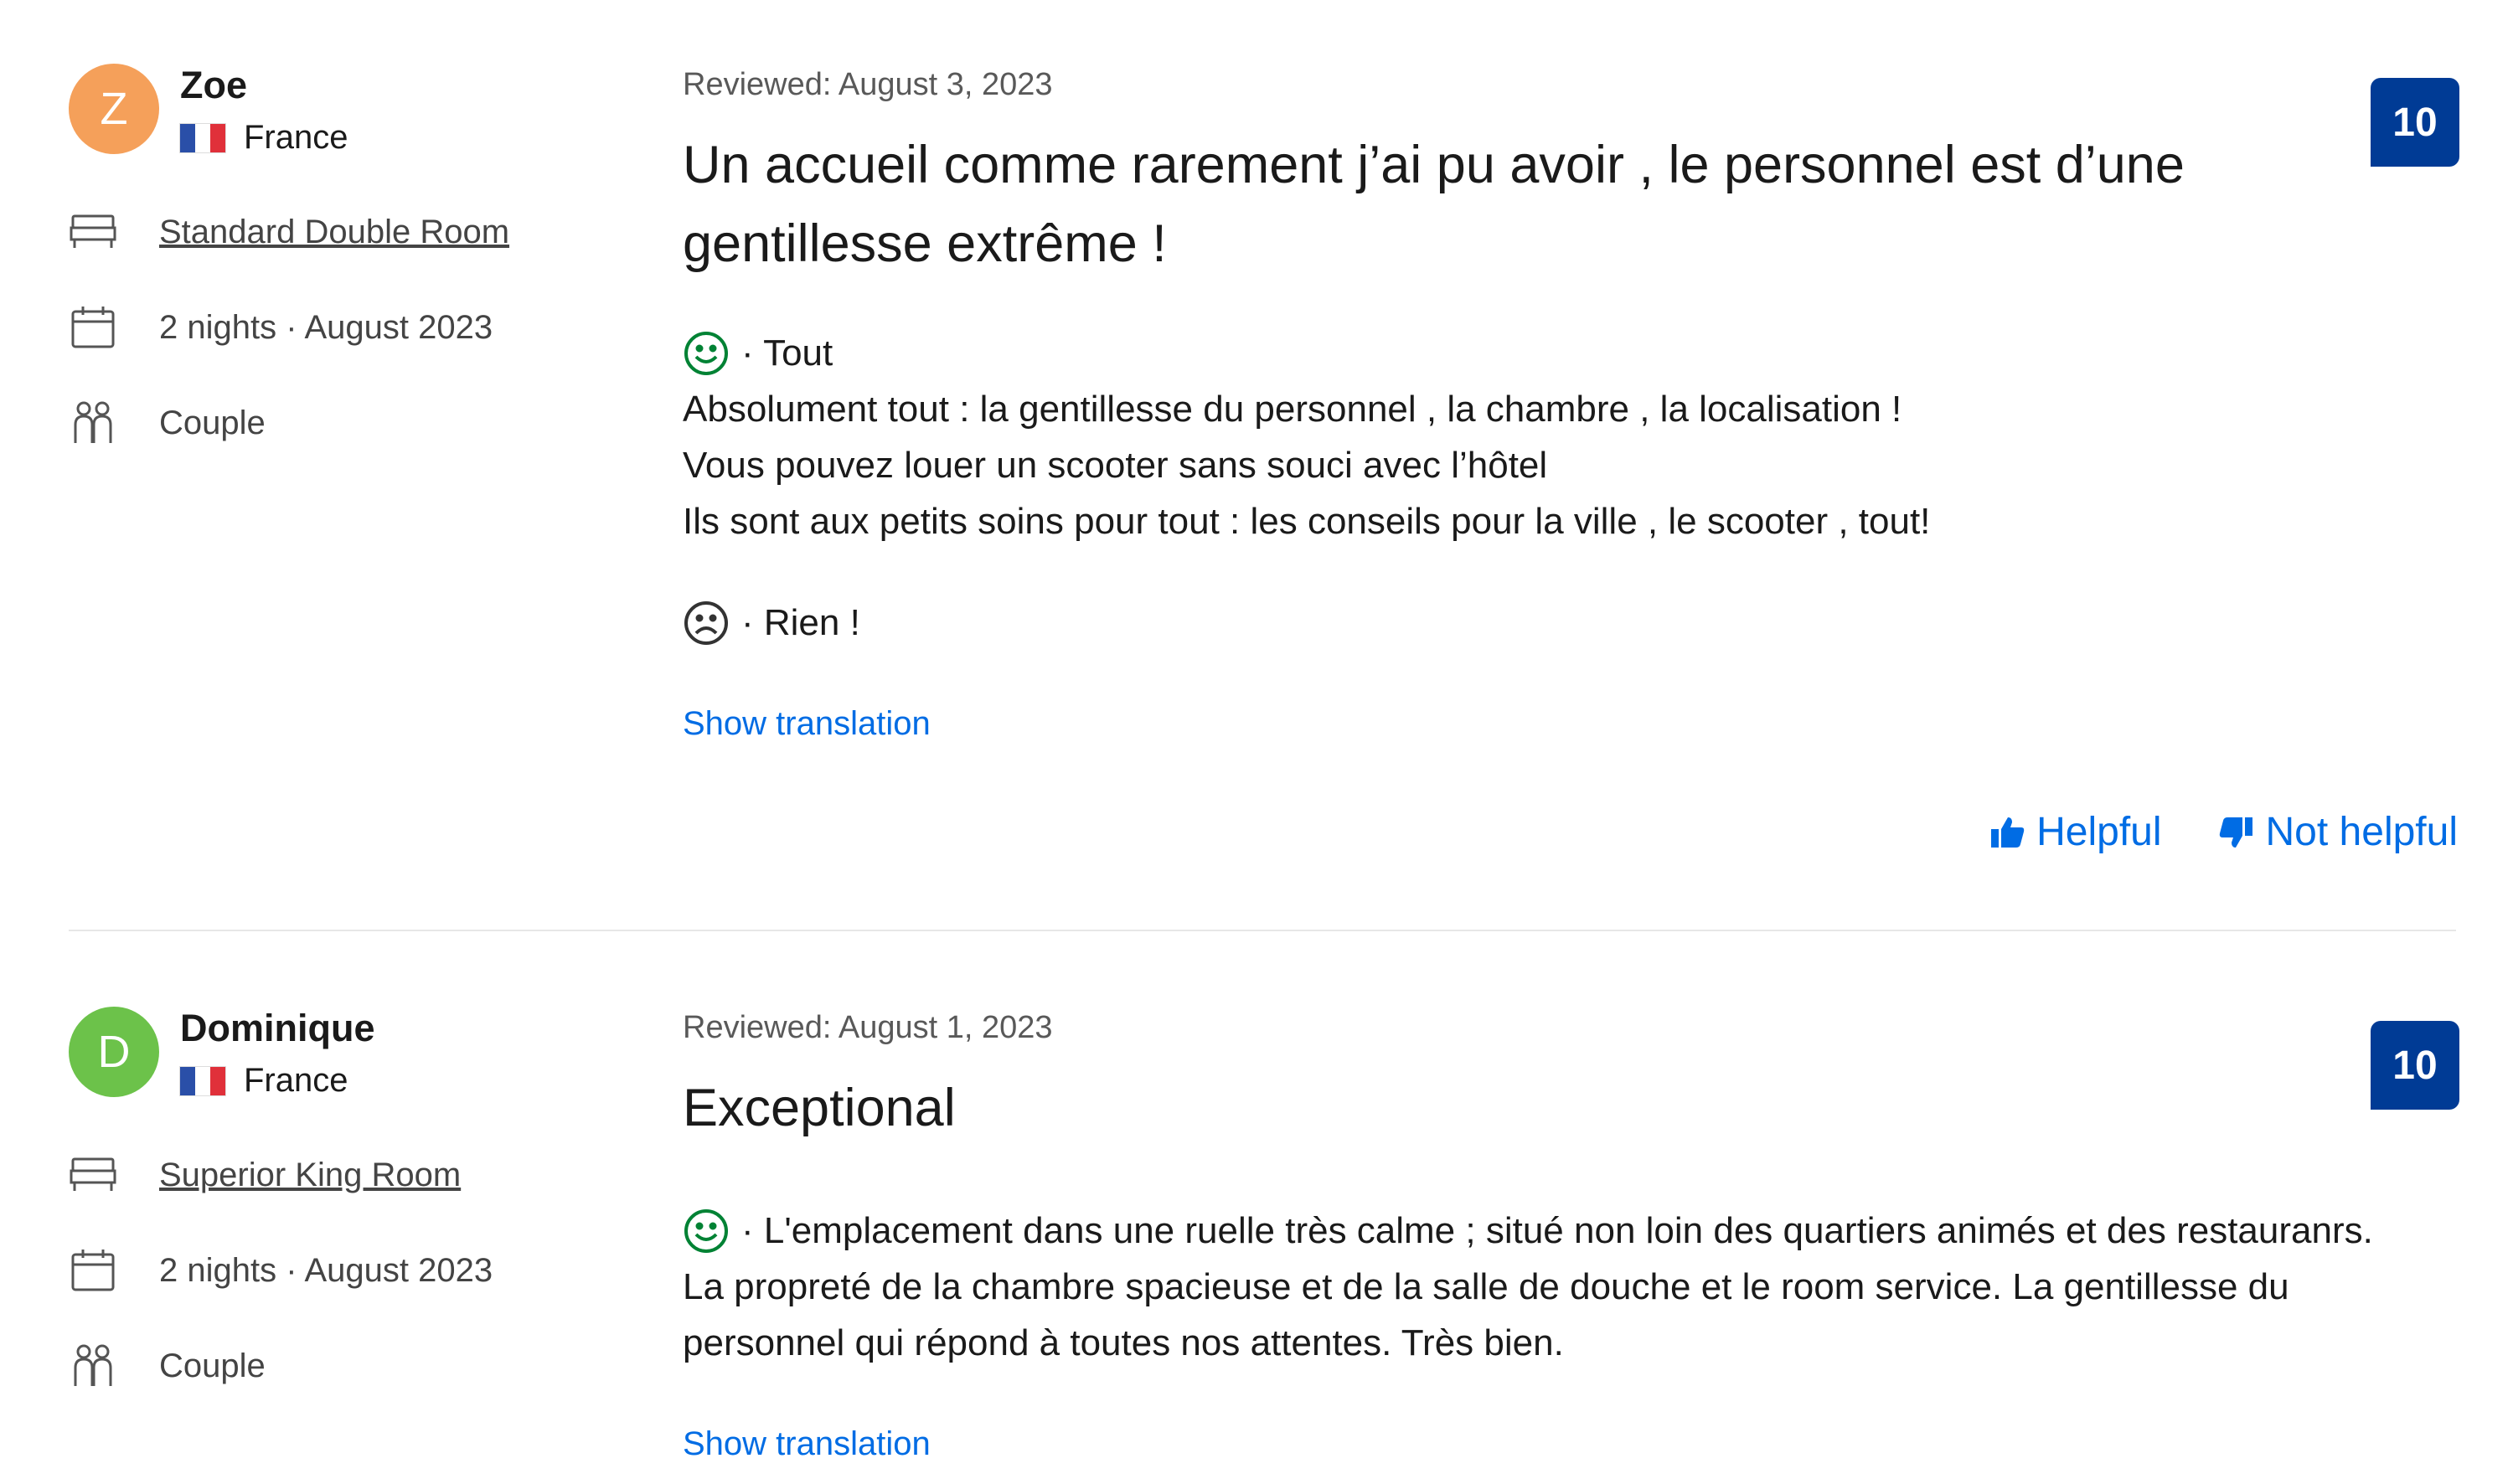 The image size is (2513, 1484). I want to click on negative-header: · Rien !, so click(1571, 623).